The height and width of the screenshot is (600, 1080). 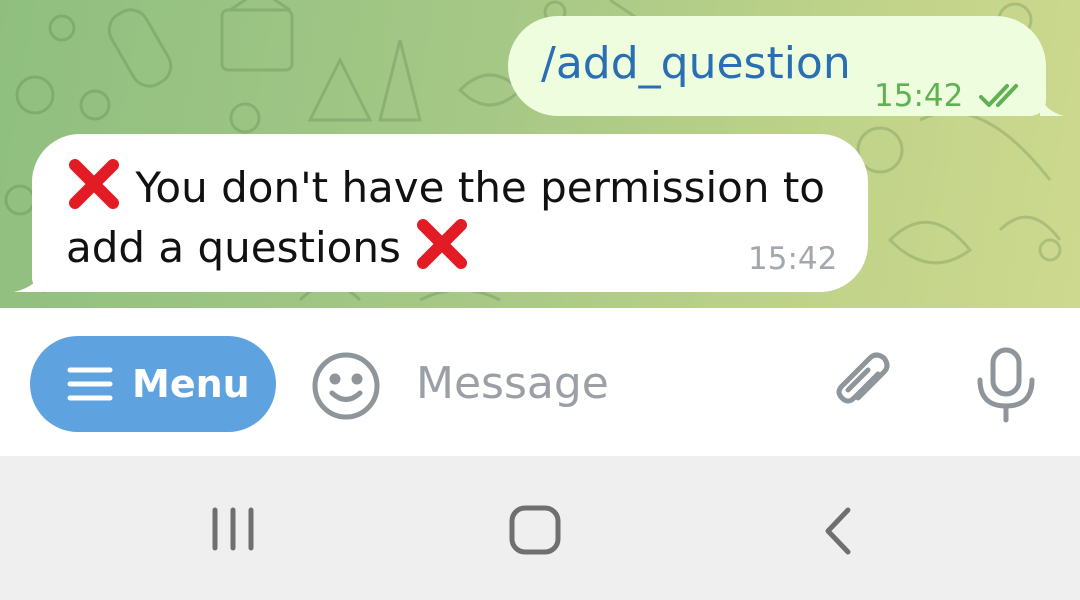 What do you see at coordinates (919, 96) in the screenshot?
I see `outgoing-message-time: 15:42` at bounding box center [919, 96].